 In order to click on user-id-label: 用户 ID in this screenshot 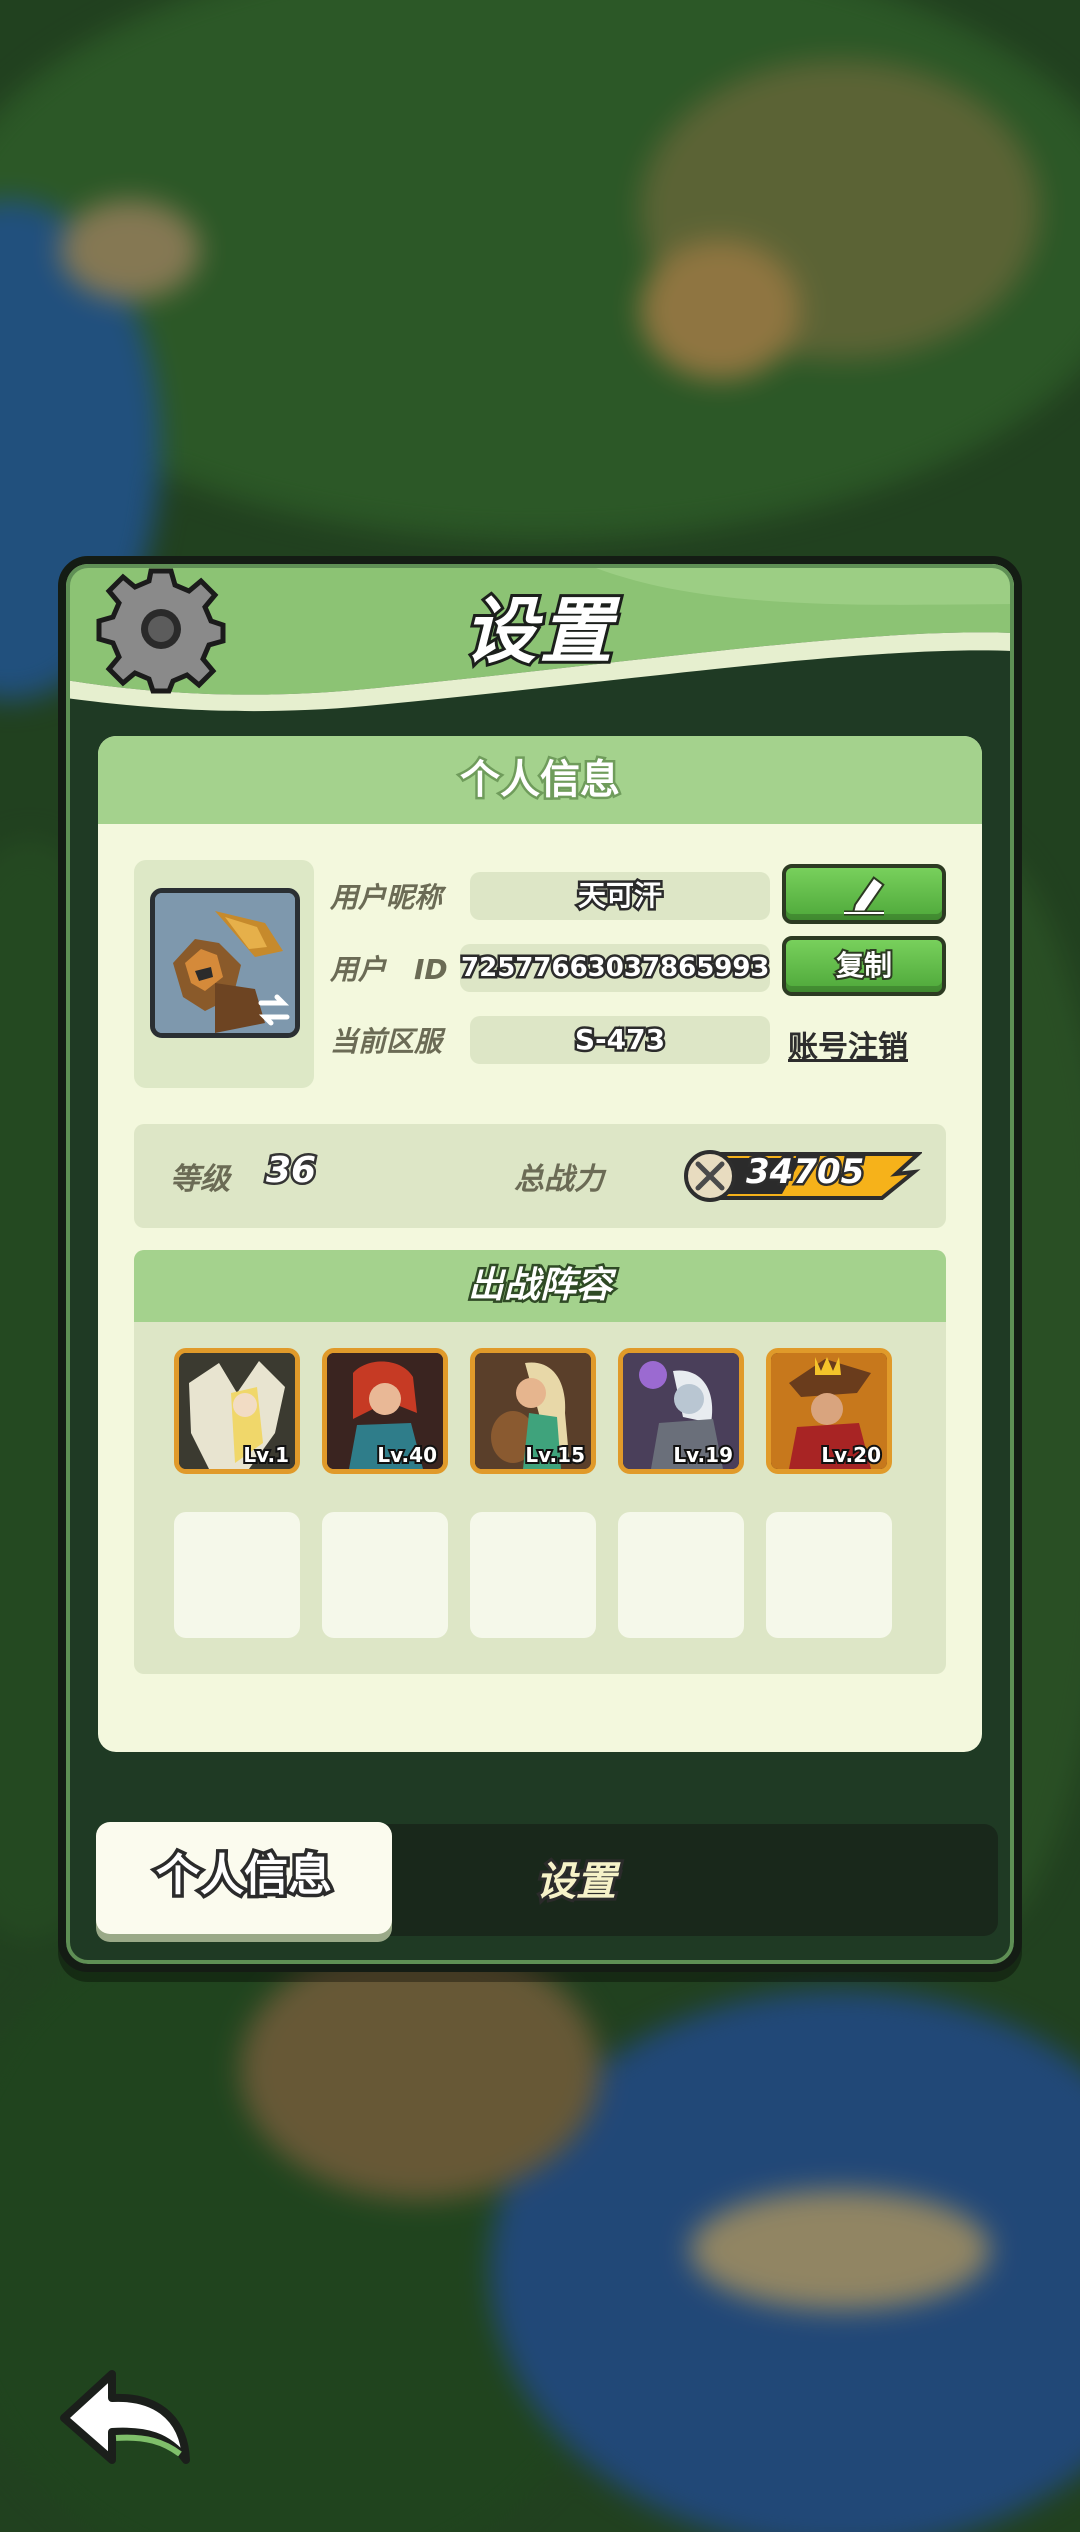, I will do `click(389, 969)`.